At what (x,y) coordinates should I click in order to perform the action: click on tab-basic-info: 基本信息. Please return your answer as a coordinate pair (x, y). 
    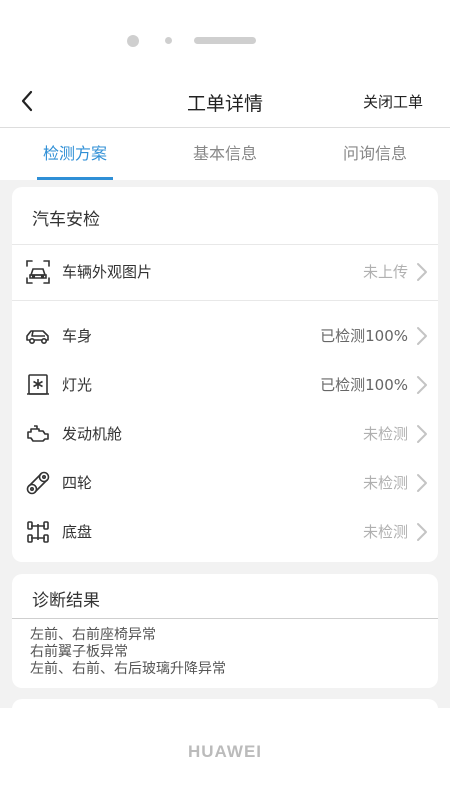
    Looking at the image, I should click on (225, 154).